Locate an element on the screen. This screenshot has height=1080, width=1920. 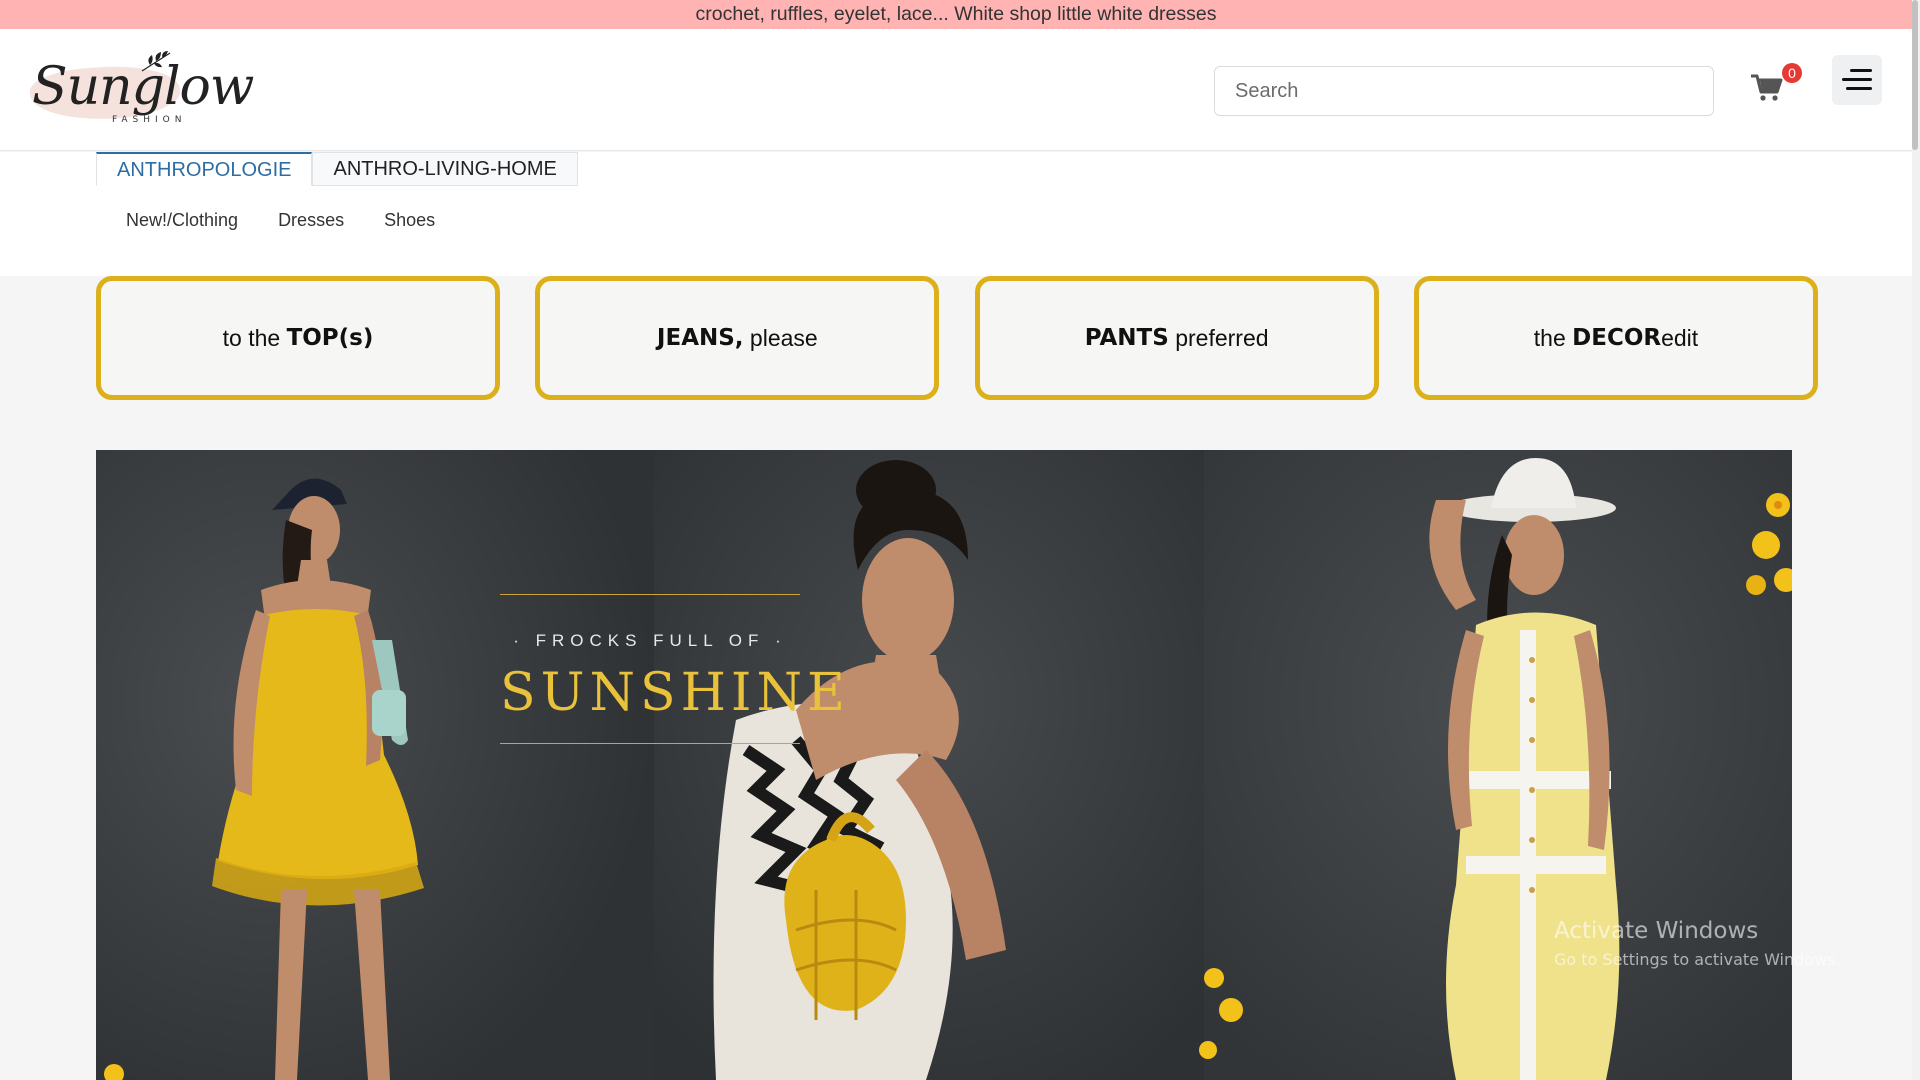
subnav-shoes: Shoes is located at coordinates (409, 220).